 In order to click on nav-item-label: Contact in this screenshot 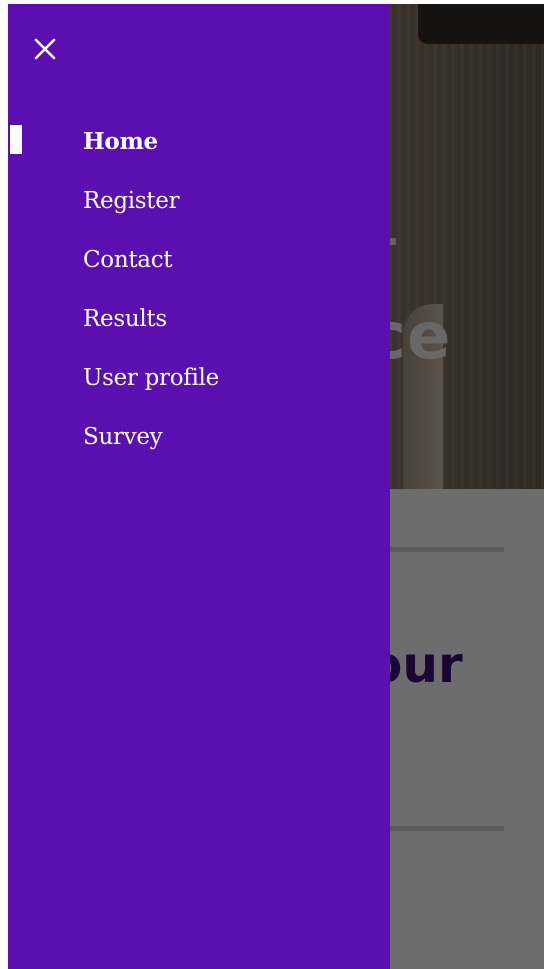, I will do `click(128, 259)`.